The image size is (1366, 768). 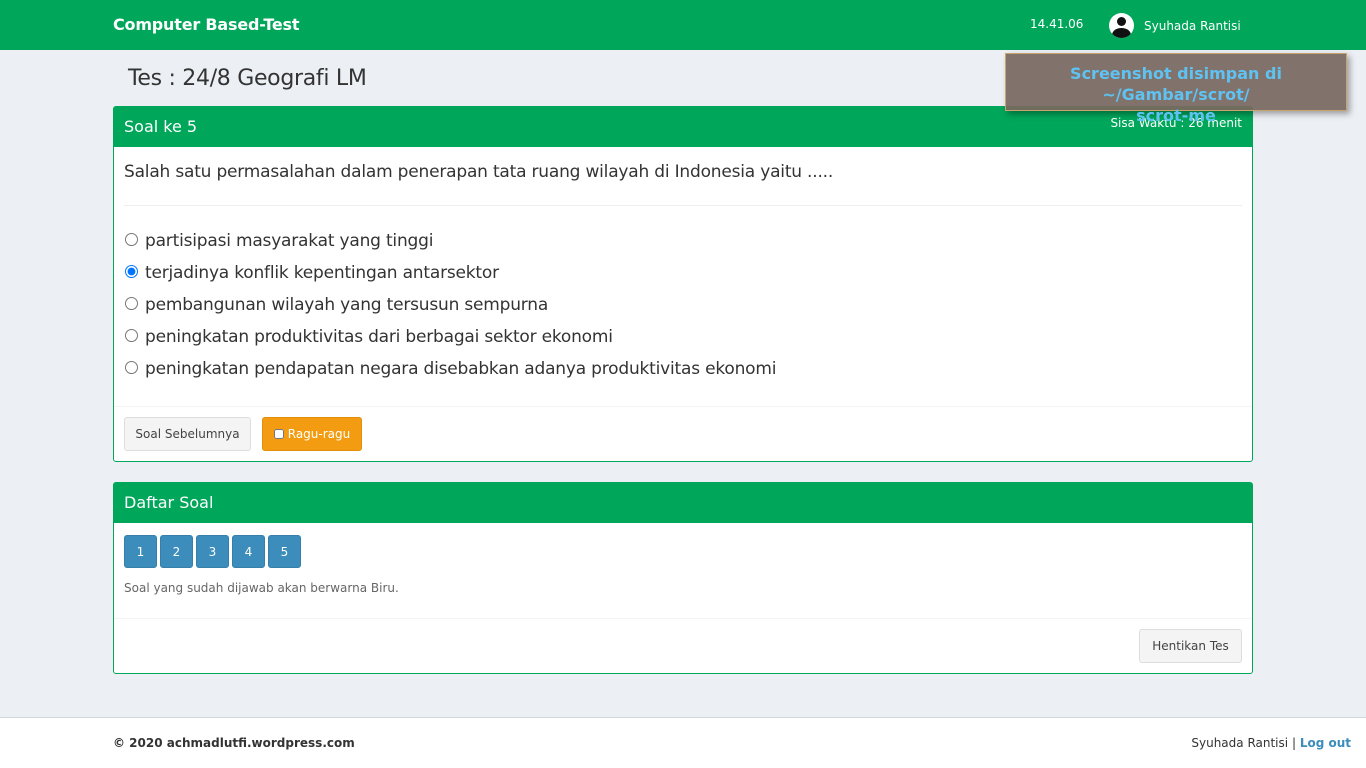 I want to click on stop-test-button: Hentikan Tes, so click(x=1190, y=646).